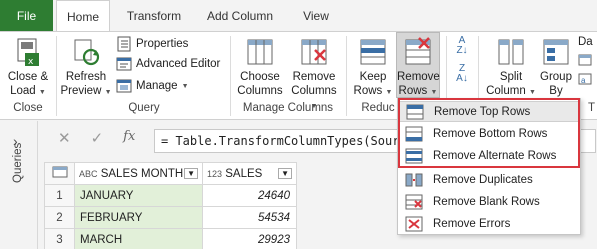 This screenshot has height=249, width=597. I want to click on refresh-preview-button: Refresh Preview ▼, so click(86, 68).